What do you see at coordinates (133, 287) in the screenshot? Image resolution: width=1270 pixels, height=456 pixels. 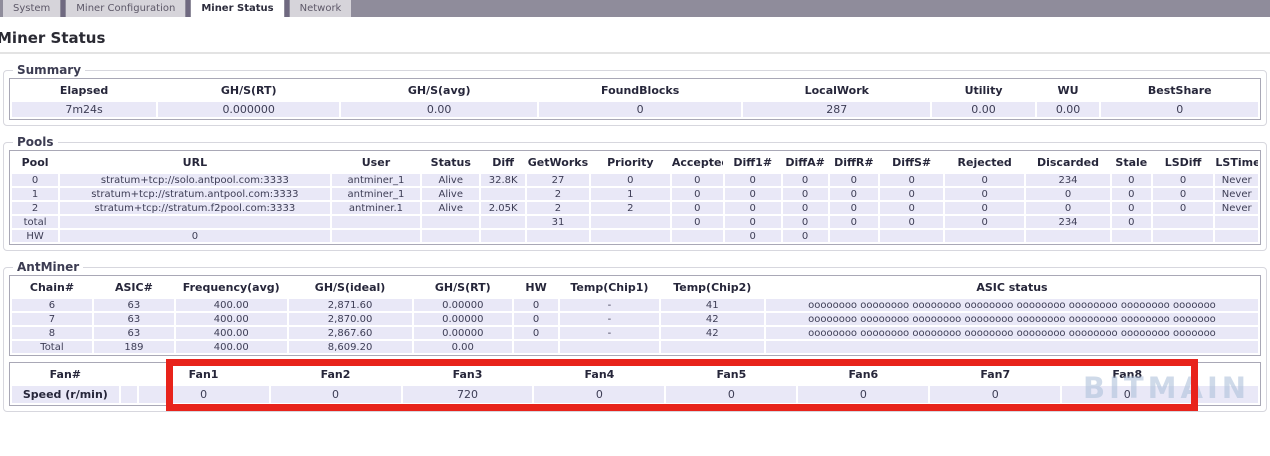 I see `column-header: ASIC#` at bounding box center [133, 287].